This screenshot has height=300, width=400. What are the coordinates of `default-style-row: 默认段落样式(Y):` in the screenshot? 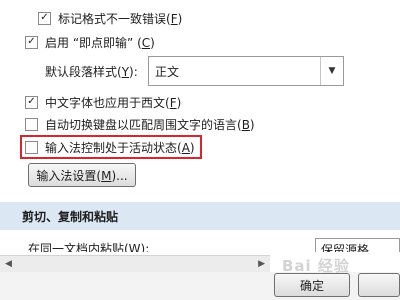 It's located at (91, 71).